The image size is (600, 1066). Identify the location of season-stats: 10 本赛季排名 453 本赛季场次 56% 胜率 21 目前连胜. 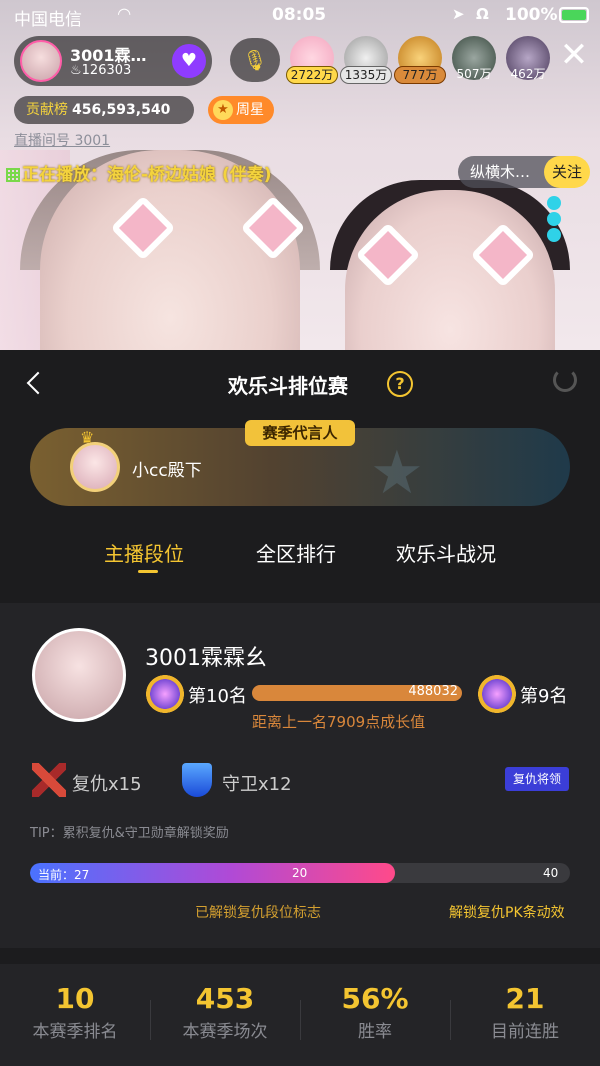
(300, 1015).